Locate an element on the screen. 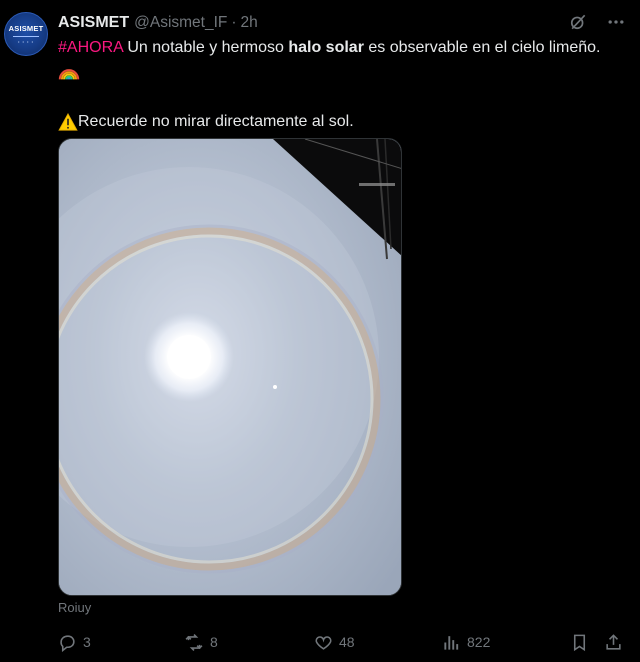 The image size is (640, 662). tweet-actions-bar: 3 8 48 822 is located at coordinates (344, 642).